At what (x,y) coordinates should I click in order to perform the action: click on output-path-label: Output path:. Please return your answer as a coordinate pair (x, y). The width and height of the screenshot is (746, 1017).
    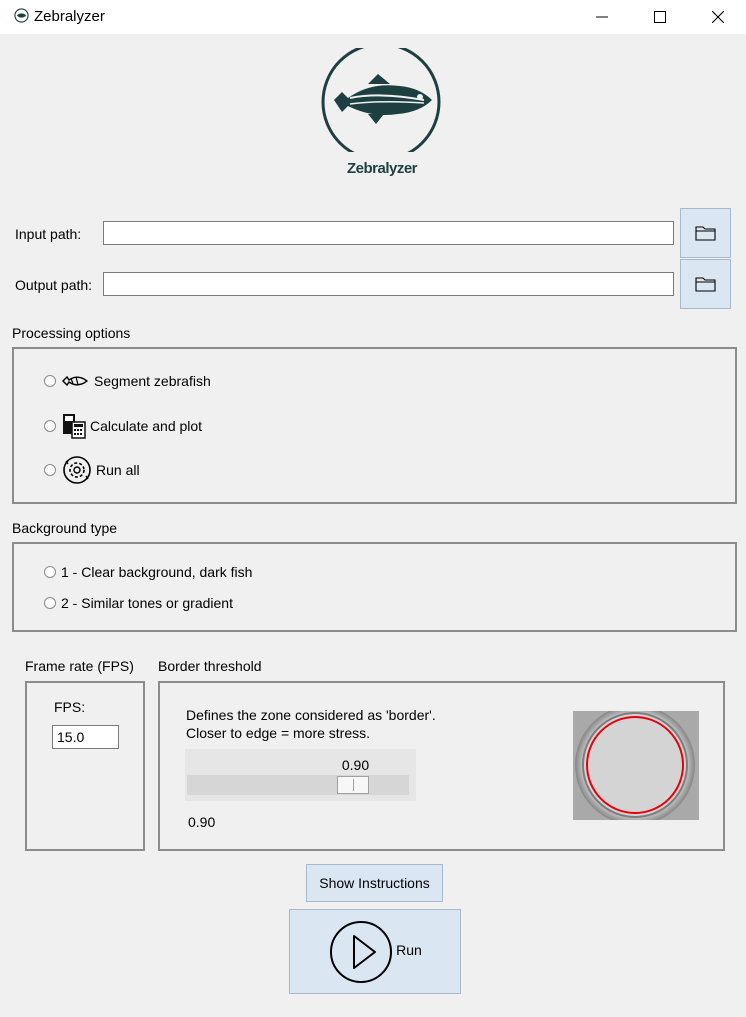
    Looking at the image, I should click on (54, 285).